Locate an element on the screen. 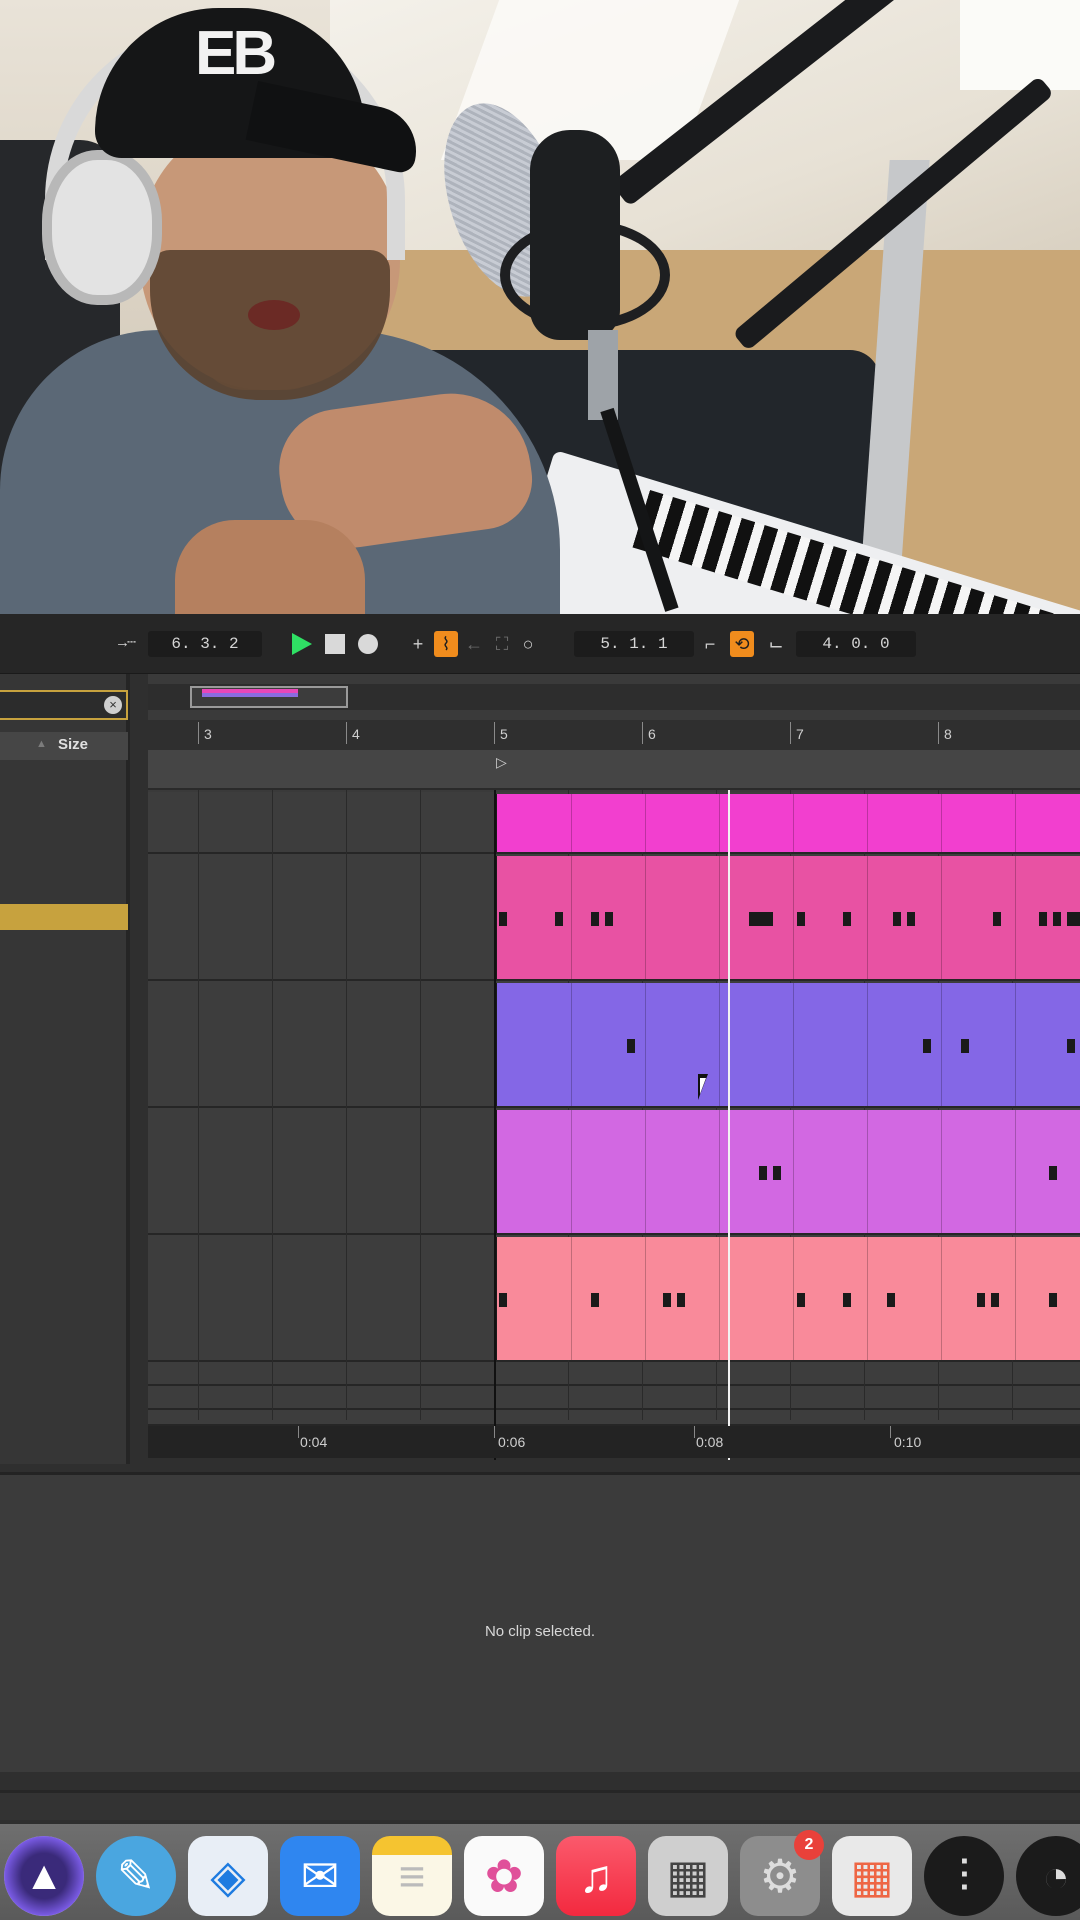 Image resolution: width=1080 pixels, height=1920 pixels. bar-number: 7 is located at coordinates (800, 734).